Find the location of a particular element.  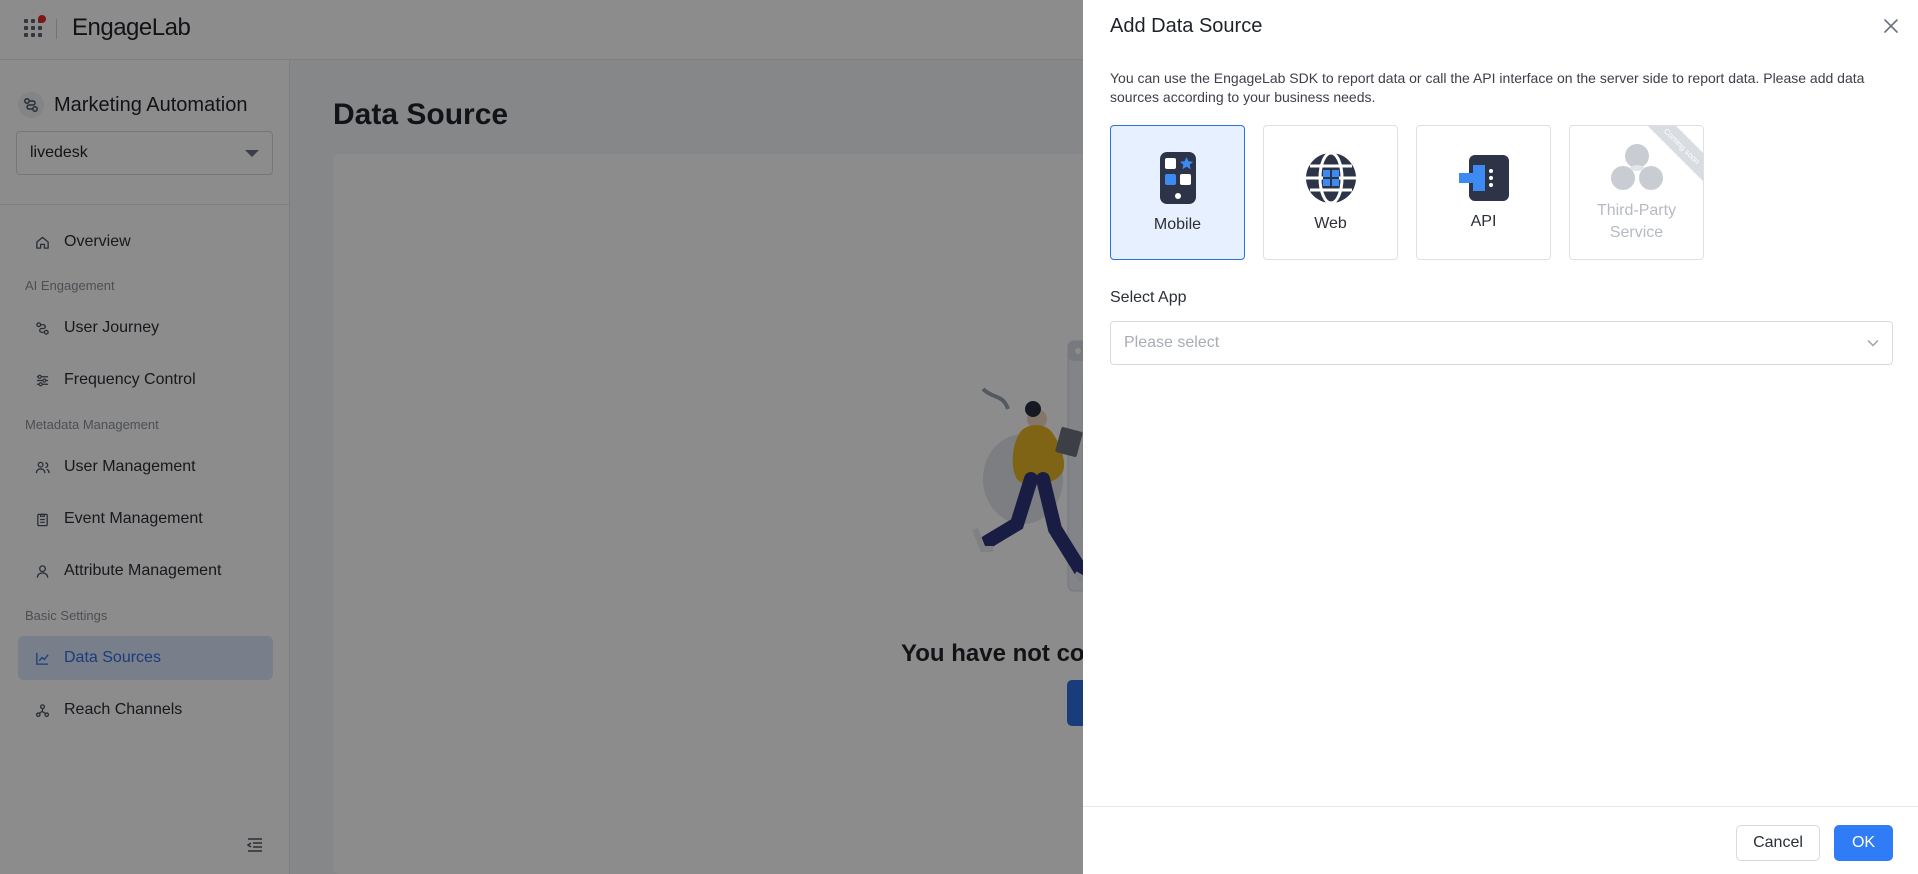

source-card-mobile: Mobile is located at coordinates (1177, 192).